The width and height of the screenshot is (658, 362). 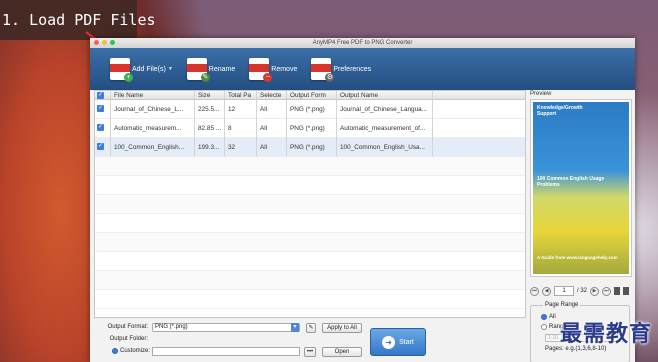 I want to click on prev-page-icon: ◀, so click(x=546, y=291).